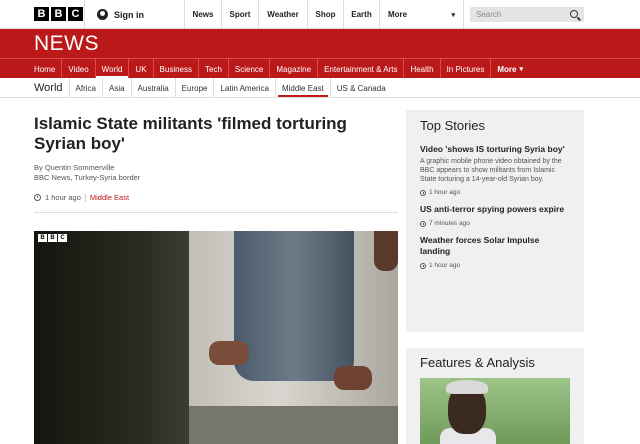  I want to click on top-nav-weather: Weather, so click(282, 14).